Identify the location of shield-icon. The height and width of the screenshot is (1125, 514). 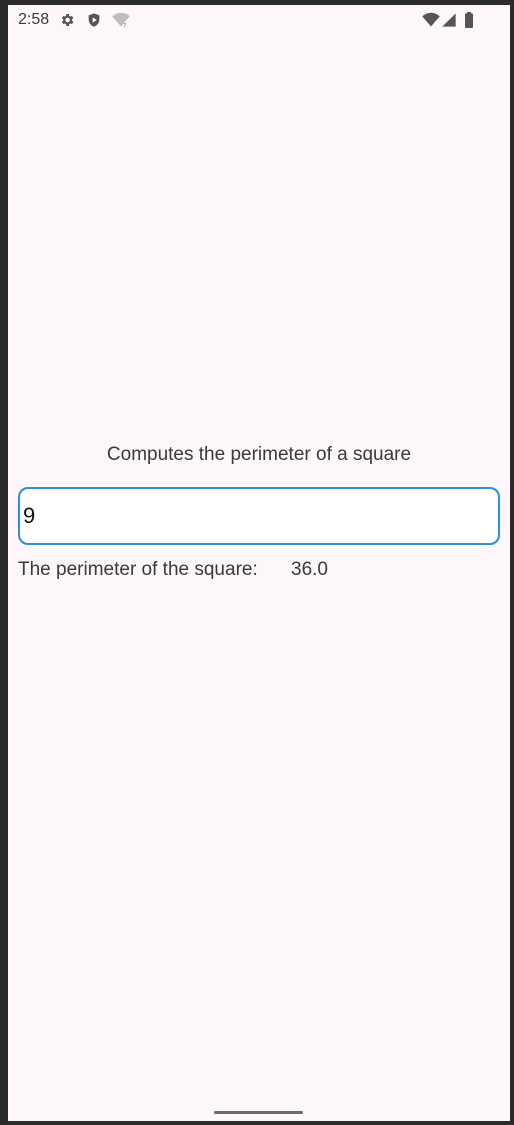
(94, 20).